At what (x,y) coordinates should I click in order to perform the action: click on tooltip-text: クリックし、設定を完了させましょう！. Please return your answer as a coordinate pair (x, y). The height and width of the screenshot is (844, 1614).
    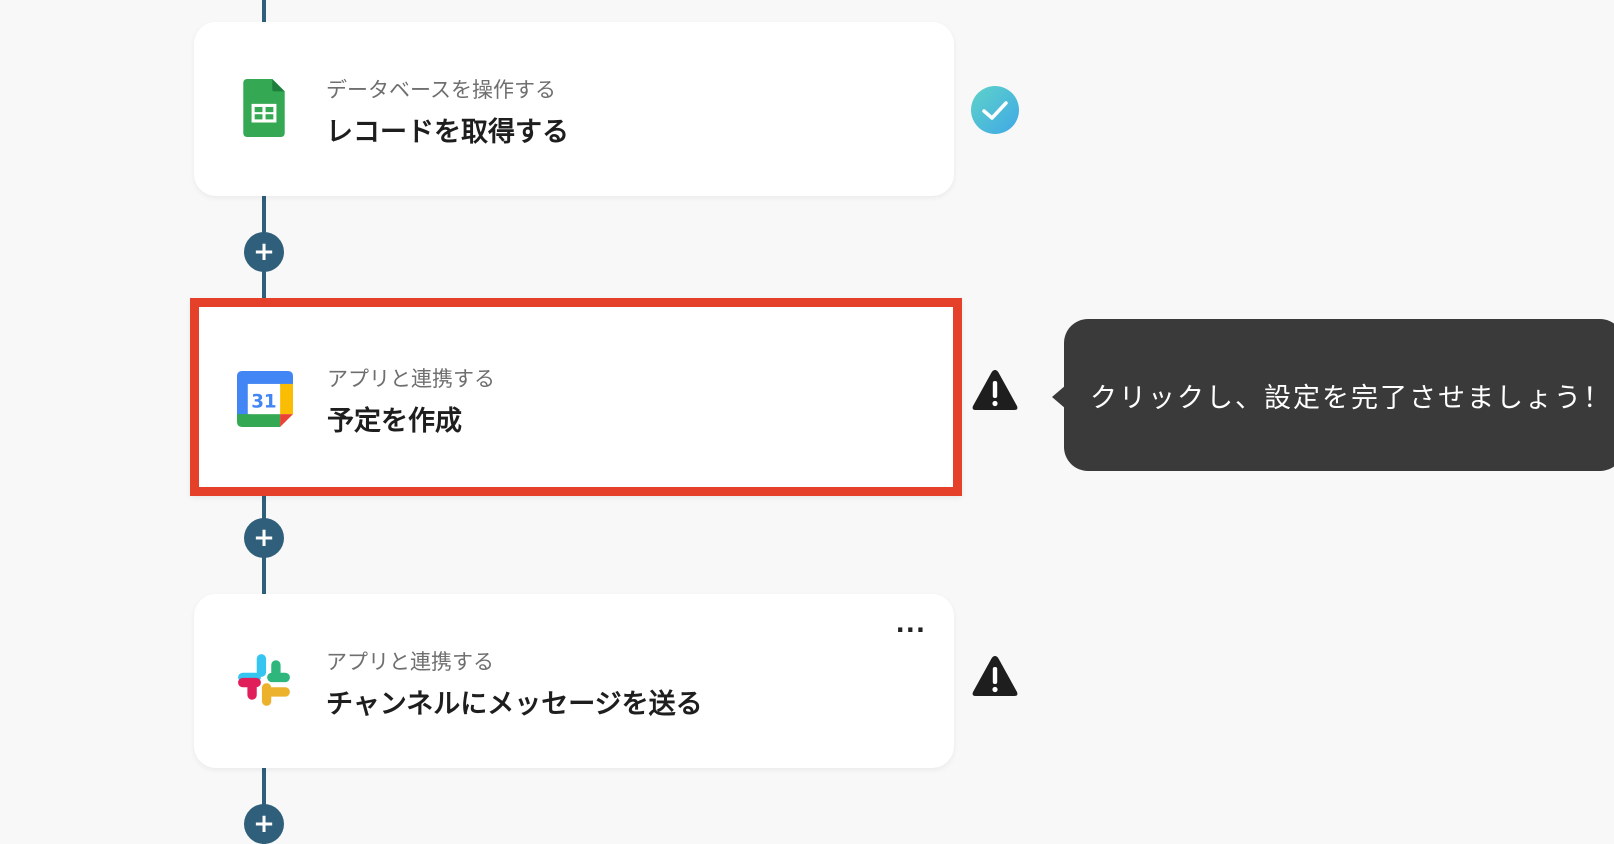
    Looking at the image, I should click on (1351, 398).